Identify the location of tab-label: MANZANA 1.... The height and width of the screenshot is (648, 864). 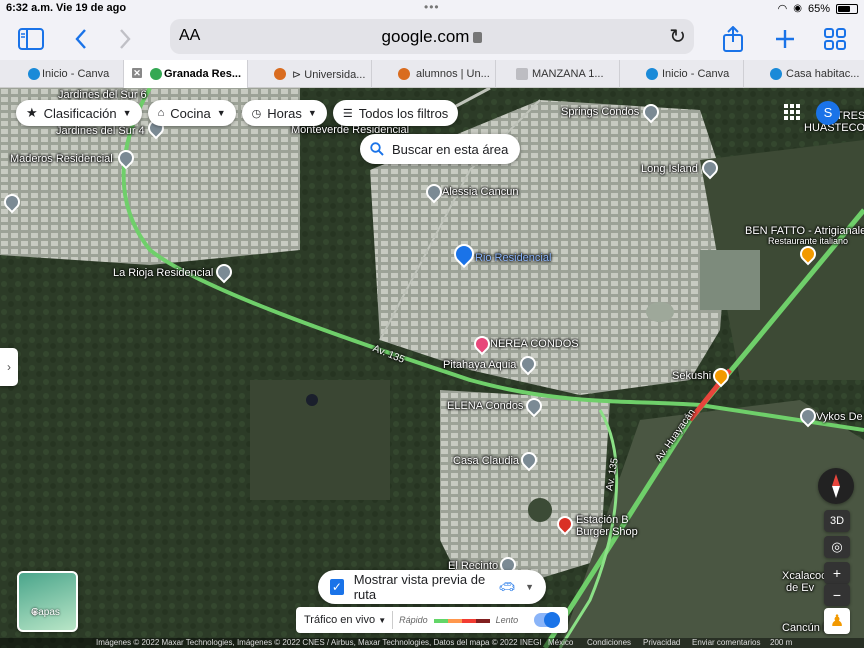
(568, 74).